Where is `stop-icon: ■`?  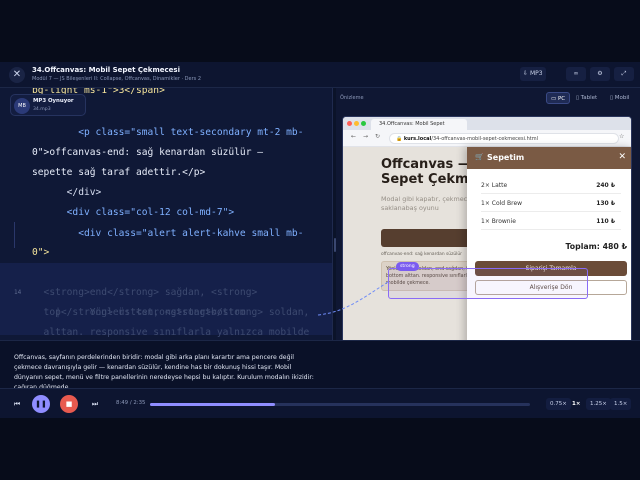
stop-icon: ■ is located at coordinates (69, 404).